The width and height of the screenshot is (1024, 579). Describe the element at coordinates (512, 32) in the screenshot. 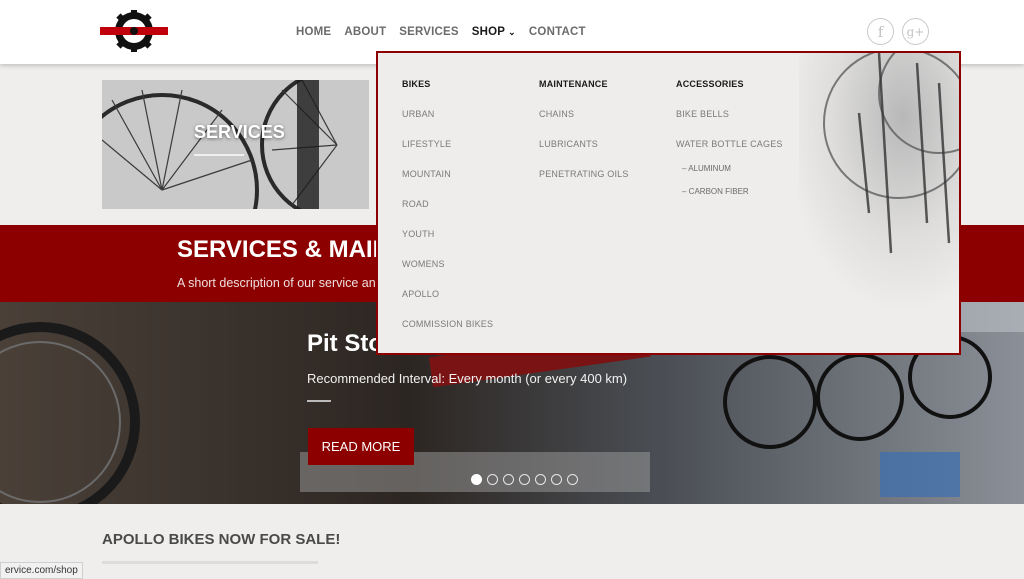

I see `chevron-down-icon: ⌄` at that location.